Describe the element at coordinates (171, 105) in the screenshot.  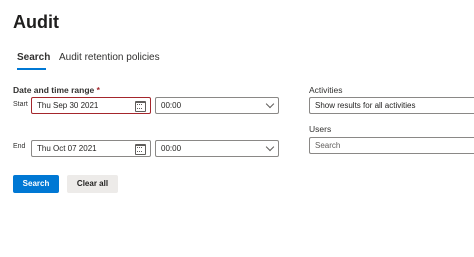
I see `start-time-value: 00:00` at that location.